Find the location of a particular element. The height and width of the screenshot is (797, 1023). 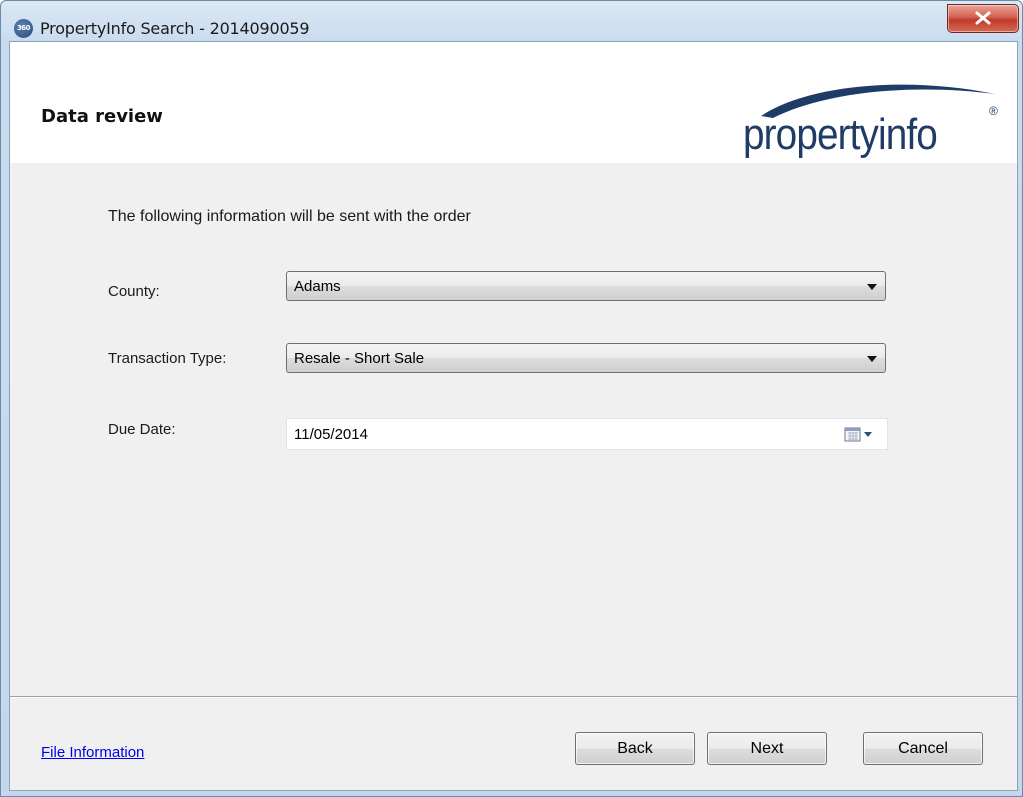

county-select: Adams is located at coordinates (586, 286).